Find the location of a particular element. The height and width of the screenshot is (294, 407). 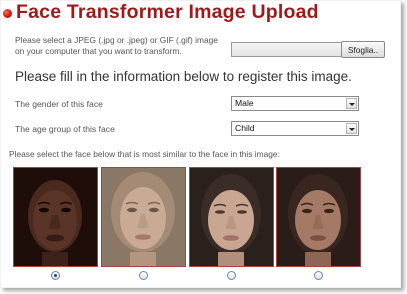

gender-select-value: Male is located at coordinates (244, 103).